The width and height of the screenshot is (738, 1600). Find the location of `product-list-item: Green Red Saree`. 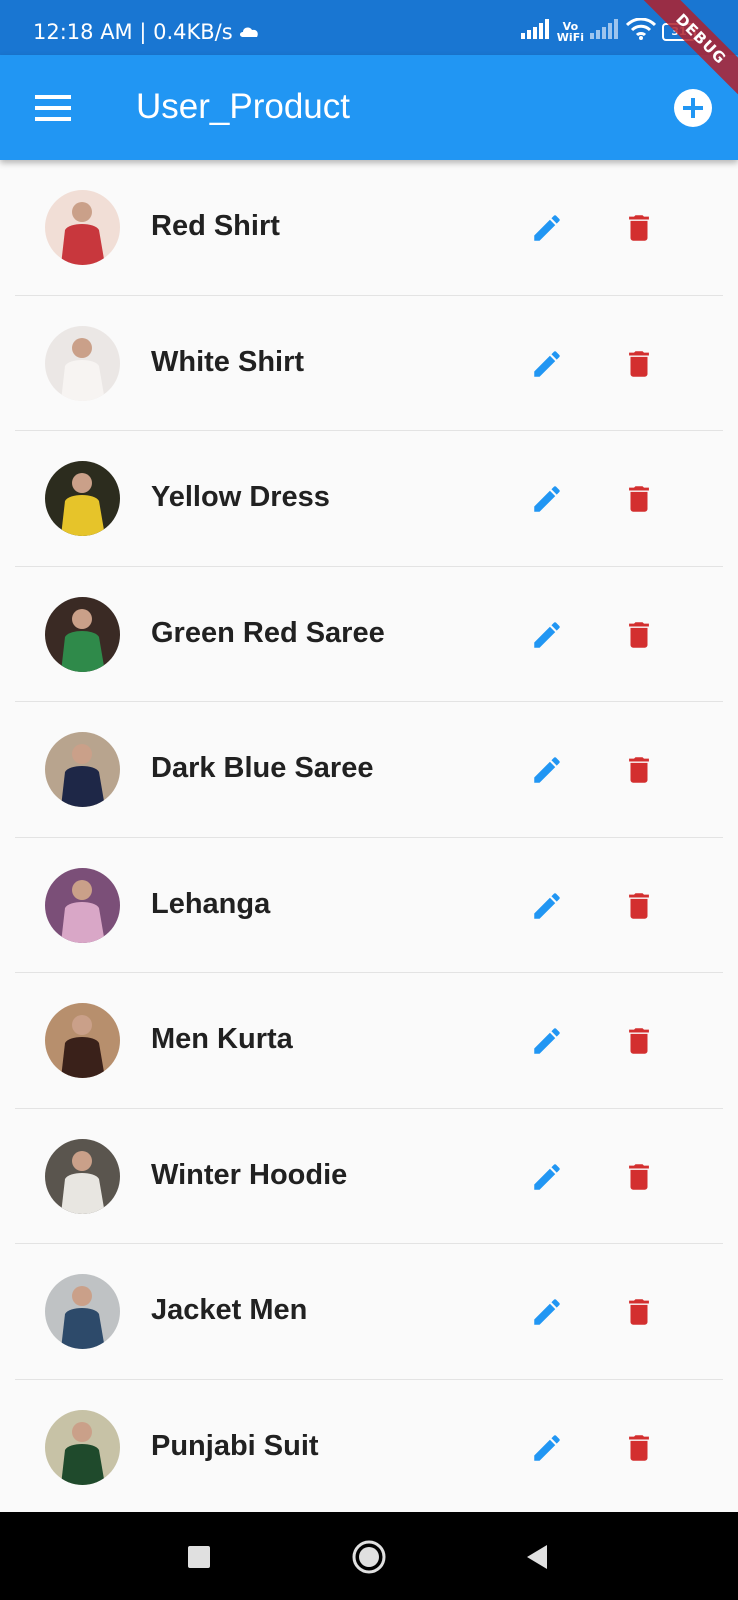

product-list-item: Green Red Saree is located at coordinates (369, 634).